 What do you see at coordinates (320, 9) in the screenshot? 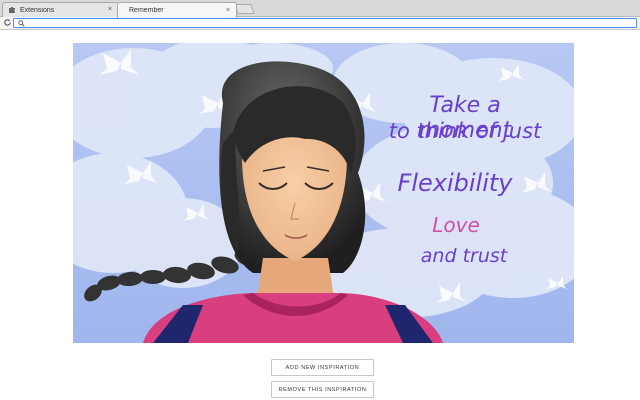
I see `tab-strip: Extensions × Remember ×` at bounding box center [320, 9].